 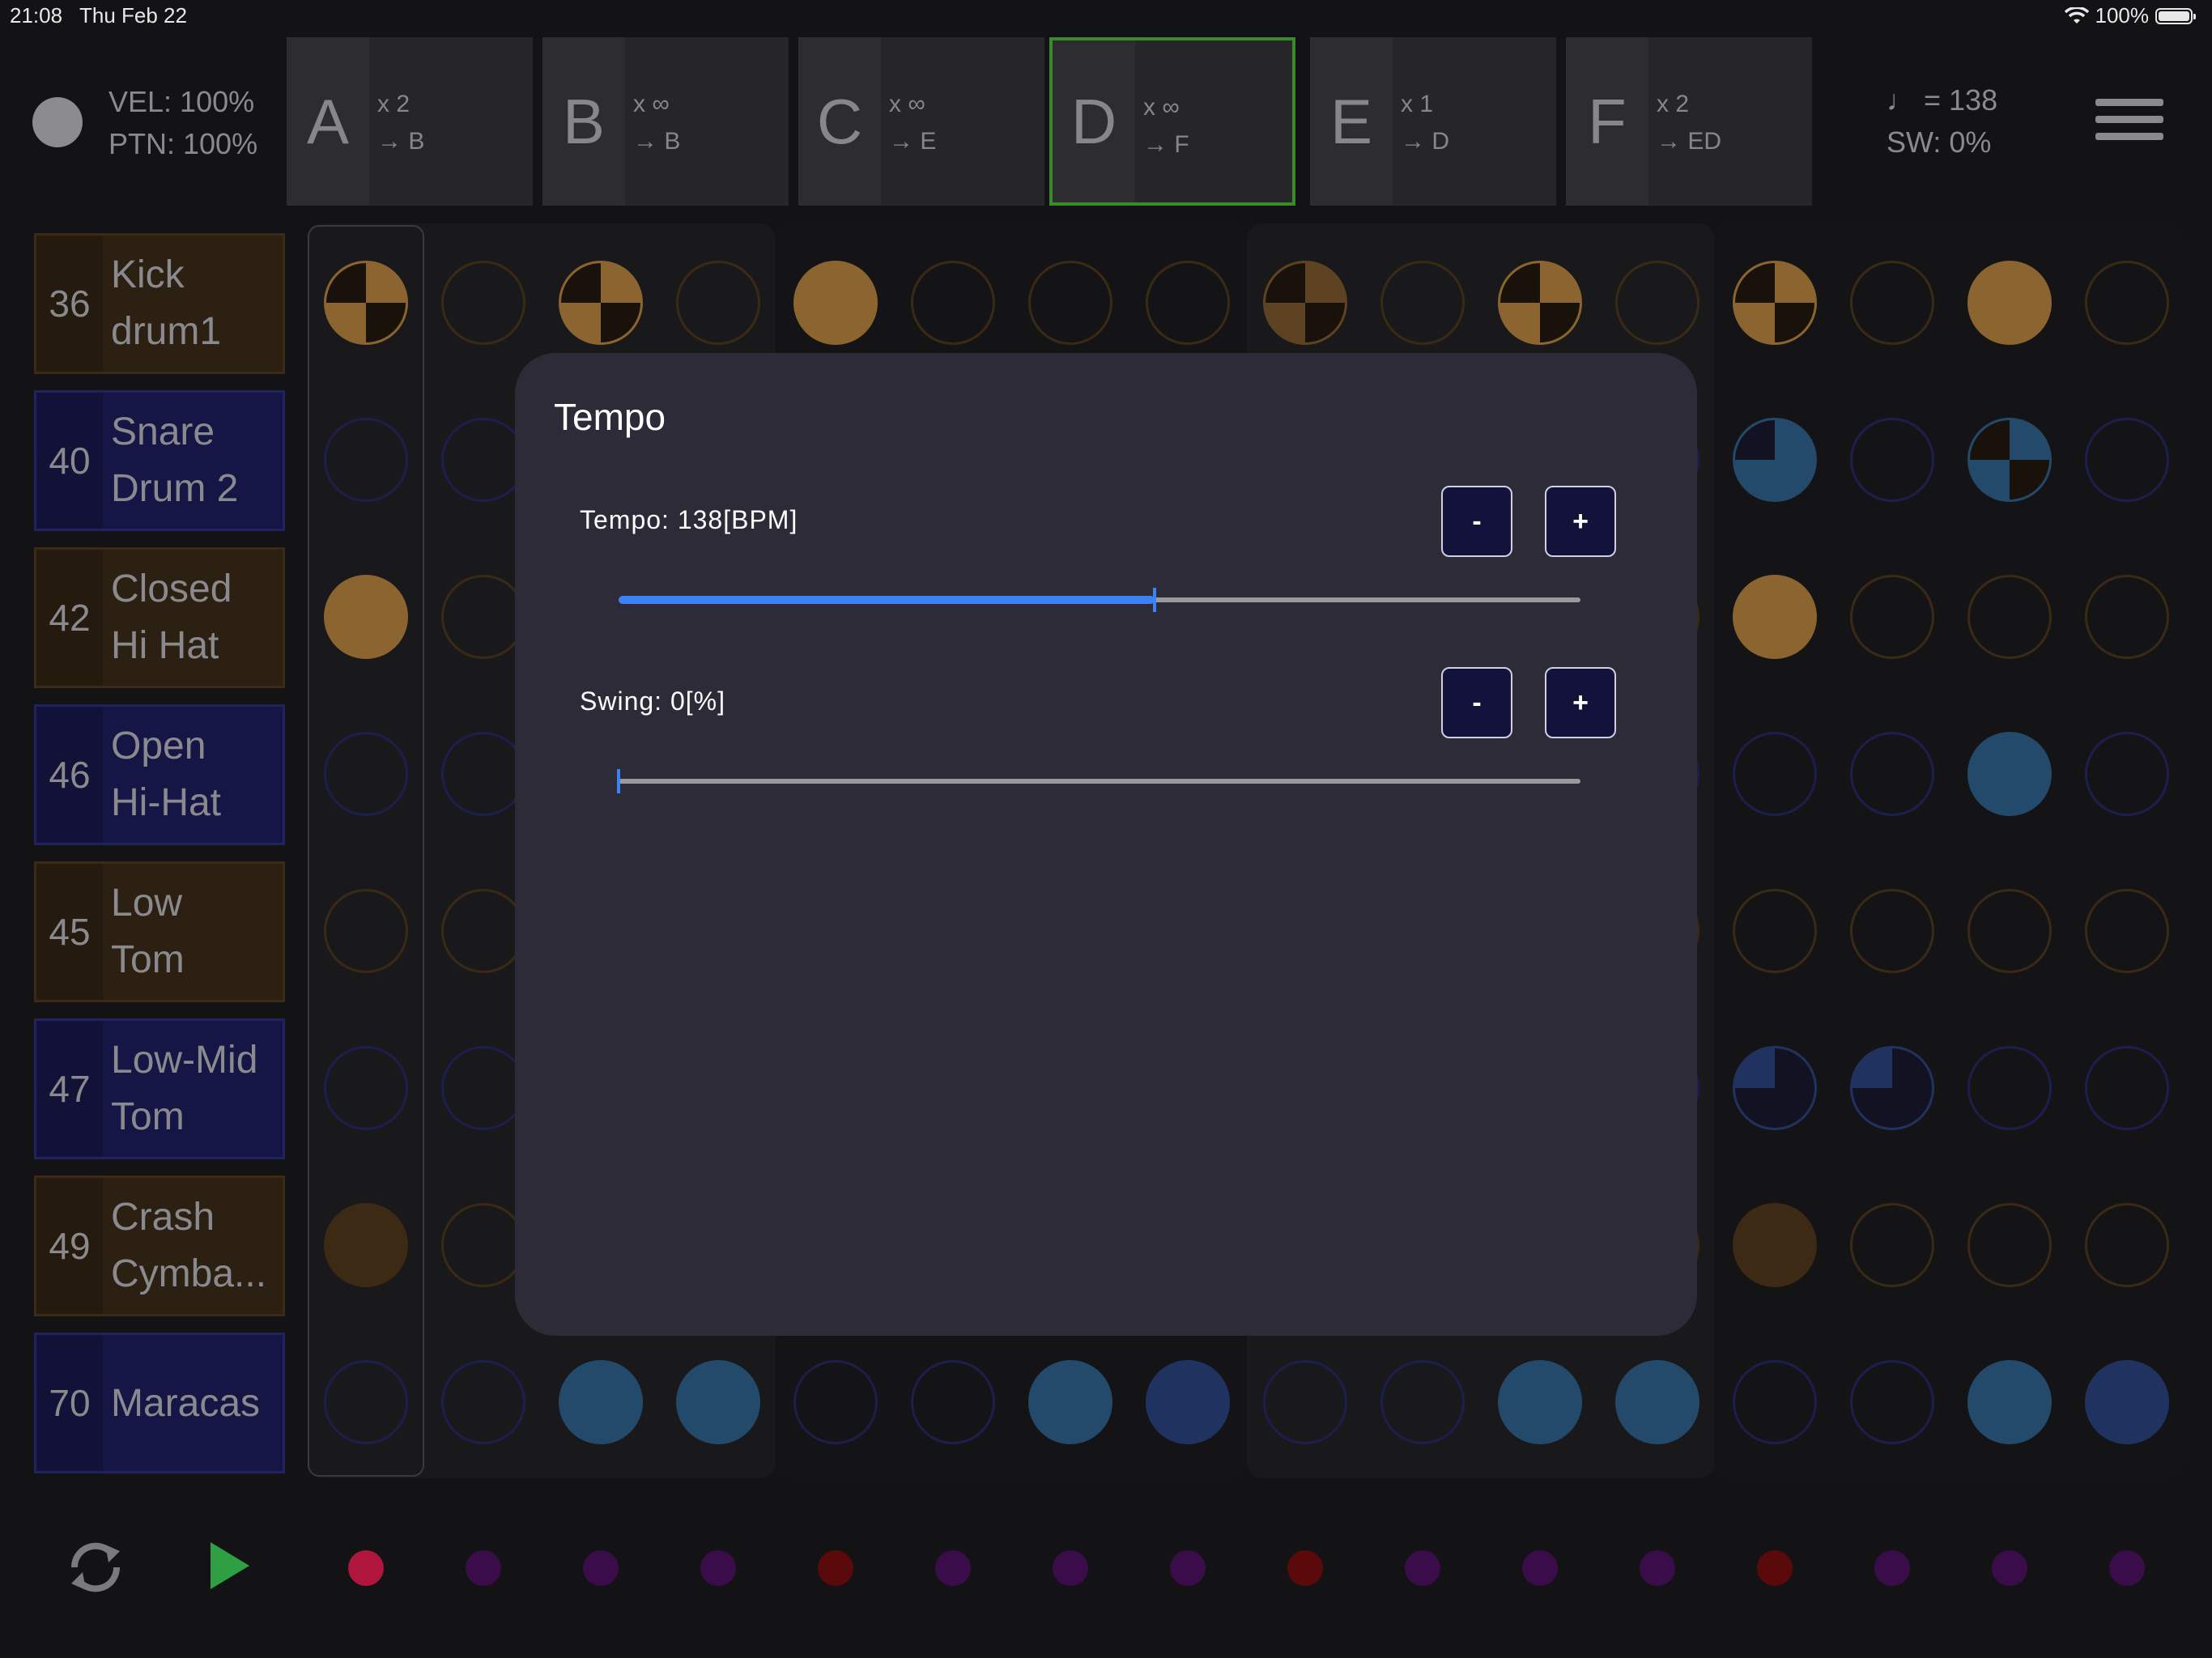 What do you see at coordinates (230, 1565) in the screenshot?
I see `play-icon` at bounding box center [230, 1565].